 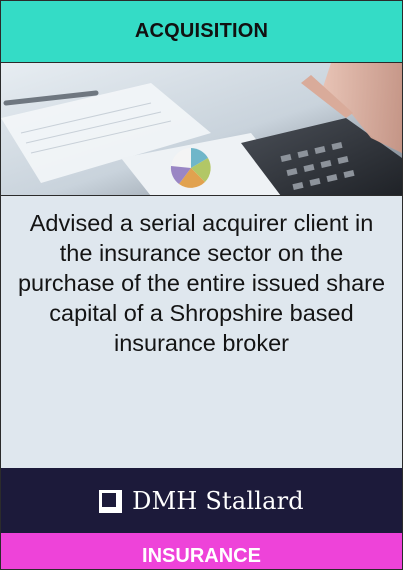 What do you see at coordinates (201, 555) in the screenshot?
I see `sector-label: INSURANCE` at bounding box center [201, 555].